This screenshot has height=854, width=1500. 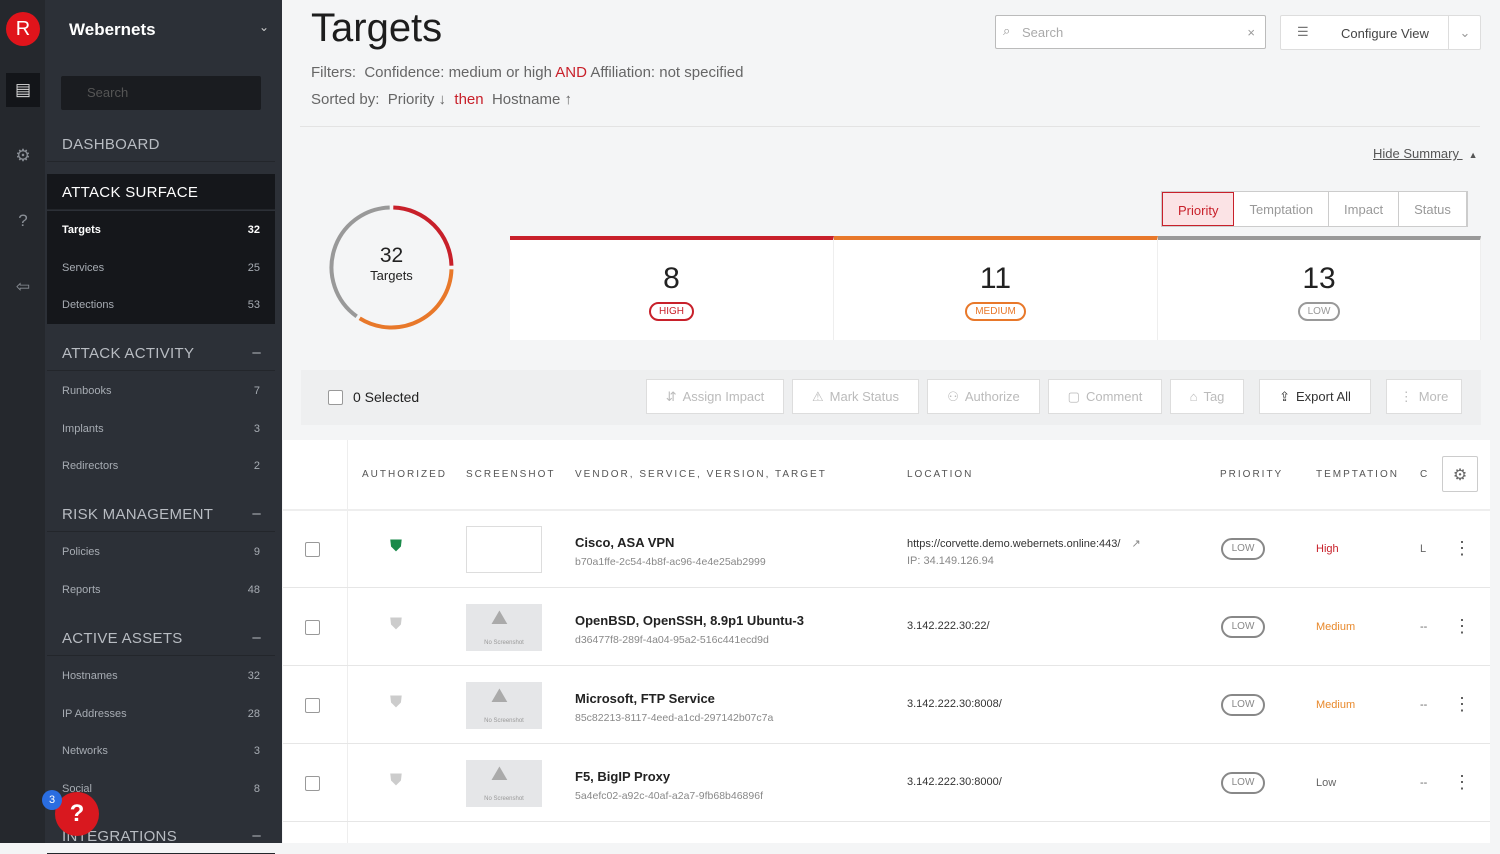 I want to click on summary-card-low: 13 LOW, so click(x=1319, y=288).